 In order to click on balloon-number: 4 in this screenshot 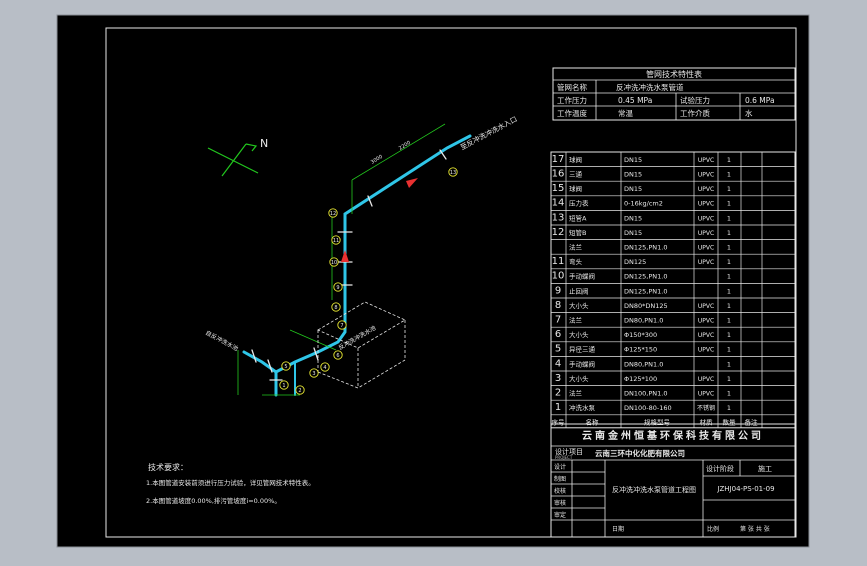, I will do `click(324, 368)`.